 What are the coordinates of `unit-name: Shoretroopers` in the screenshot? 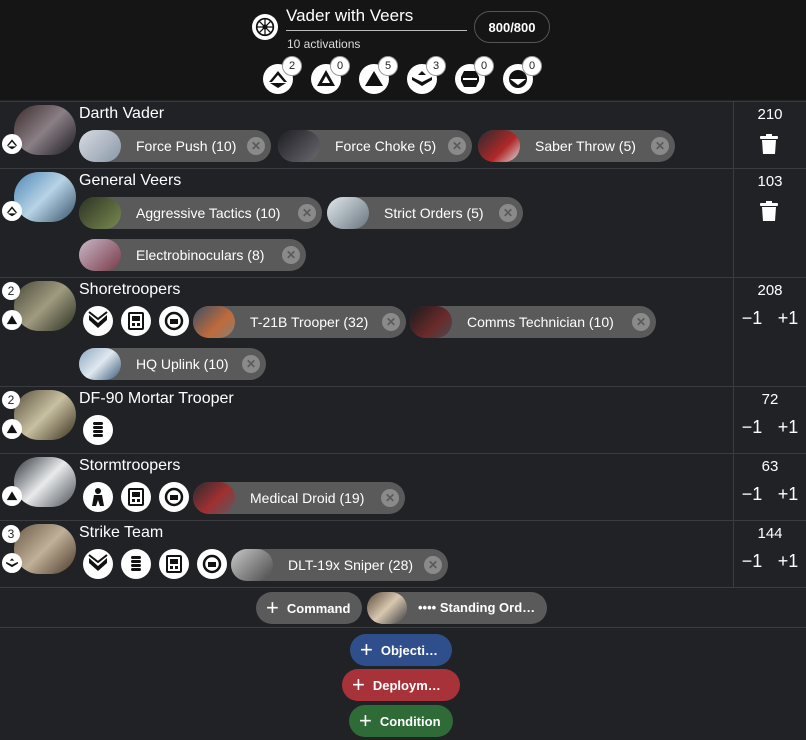 It's located at (129, 290).